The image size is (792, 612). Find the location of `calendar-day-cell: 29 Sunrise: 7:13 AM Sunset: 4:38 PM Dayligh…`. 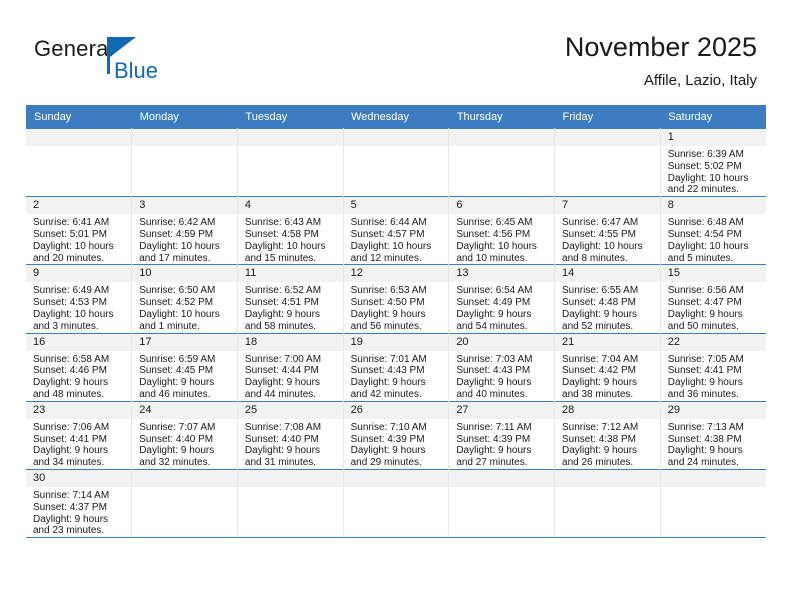

calendar-day-cell: 29 Sunrise: 7:13 AM Sunset: 4:38 PM Dayligh… is located at coordinates (713, 435).